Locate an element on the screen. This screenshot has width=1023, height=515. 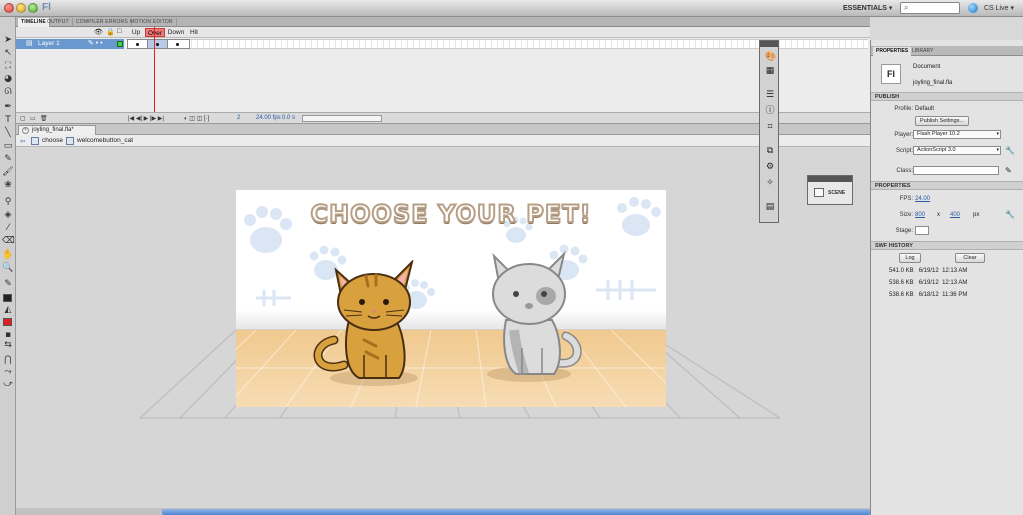
stage-horizontal-scrollbar is located at coordinates (443, 511).